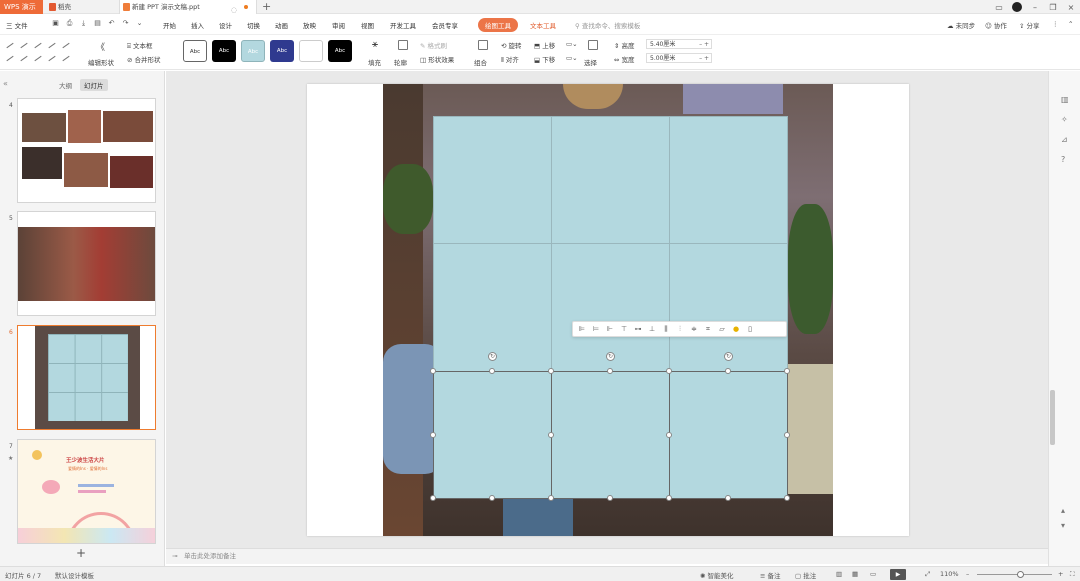 The width and height of the screenshot is (1080, 581). What do you see at coordinates (1064, 139) in the screenshot?
I see `format-pane-icon: ⊿` at bounding box center [1064, 139].